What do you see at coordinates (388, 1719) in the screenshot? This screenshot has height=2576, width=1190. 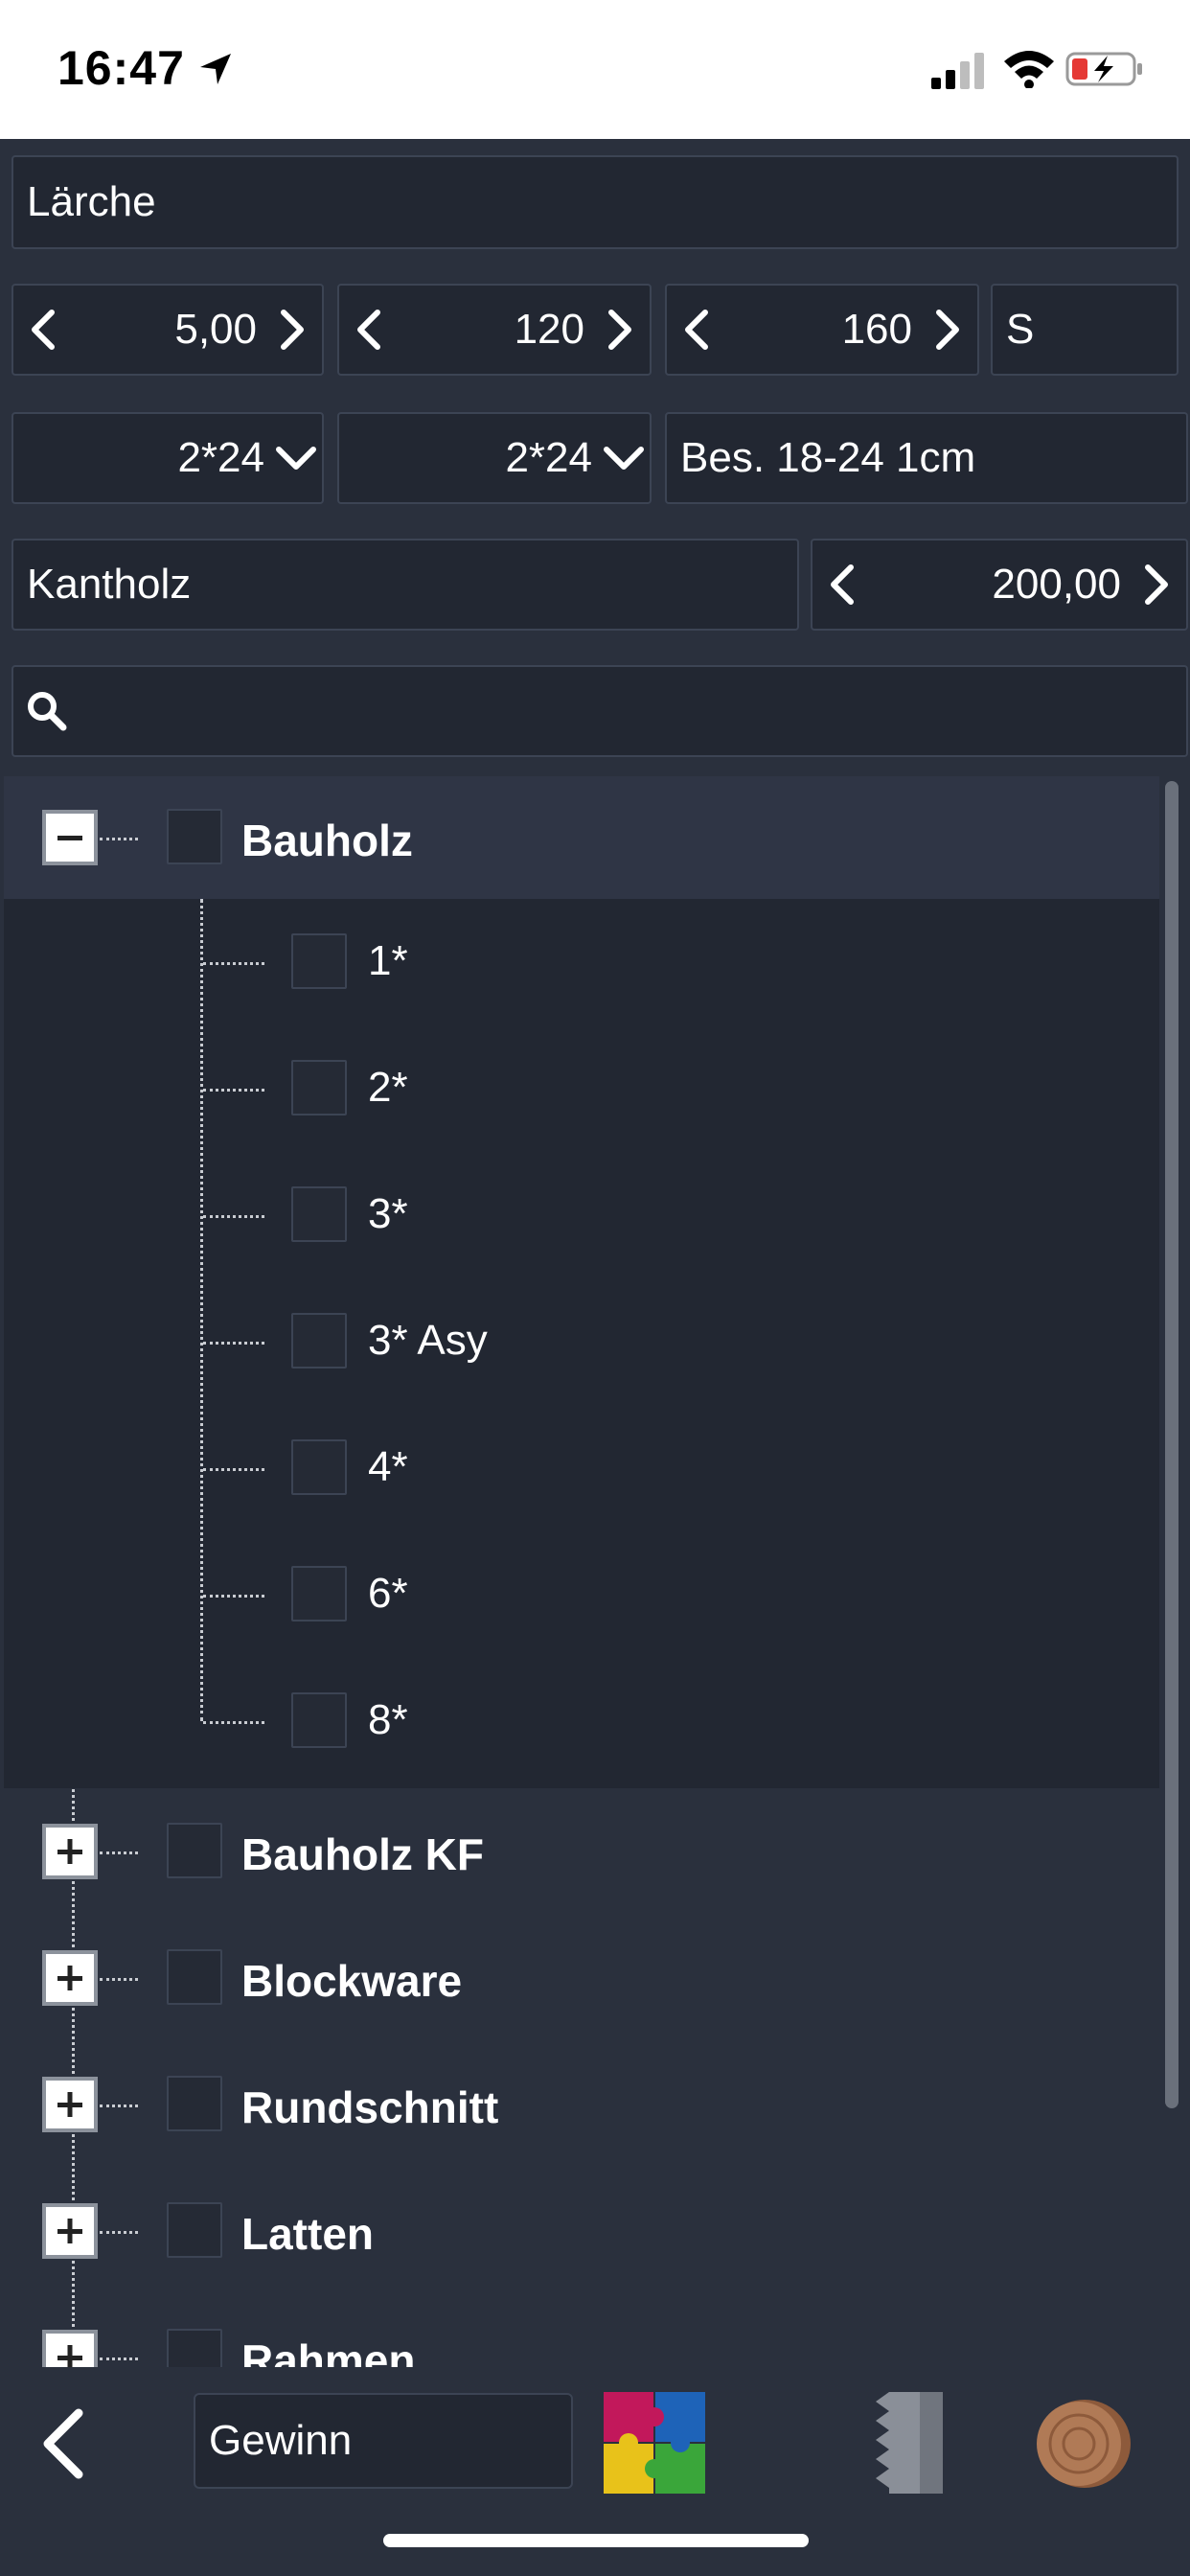 I see `child-label: 8*` at bounding box center [388, 1719].